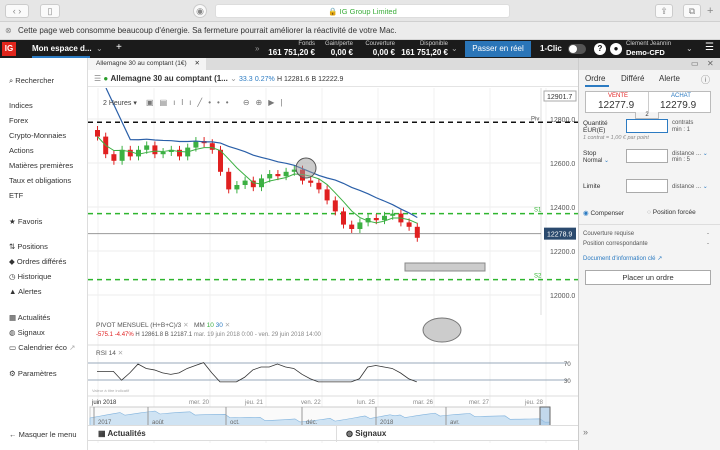  Describe the element at coordinates (616, 105) in the screenshot. I see `sell-price: 12277.9` at that location.